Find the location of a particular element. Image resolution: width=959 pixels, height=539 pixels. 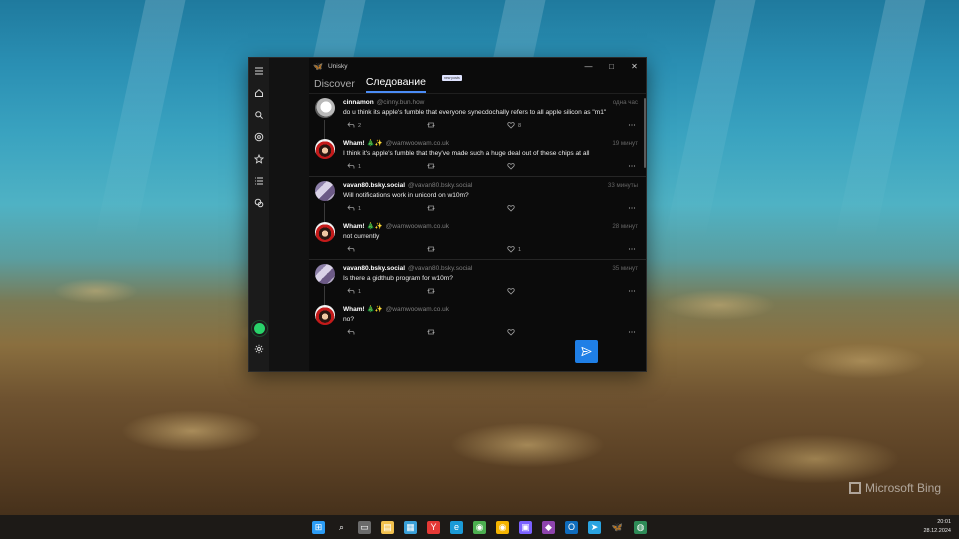

like-button: 8 is located at coordinates (550, 126).